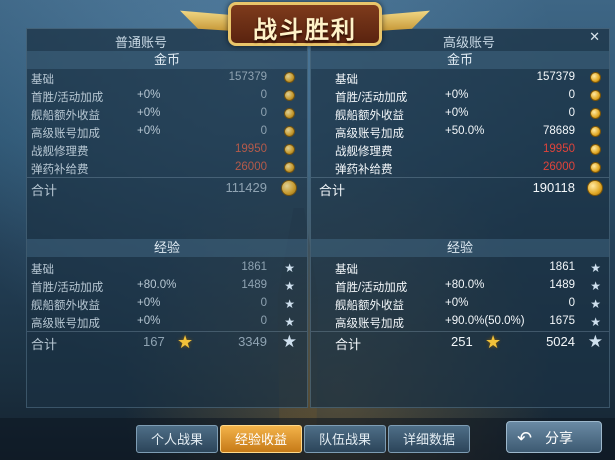  I want to click on premium-gold-row-ship-bonus: 舰船额外收益 +0% 0, so click(460, 114).